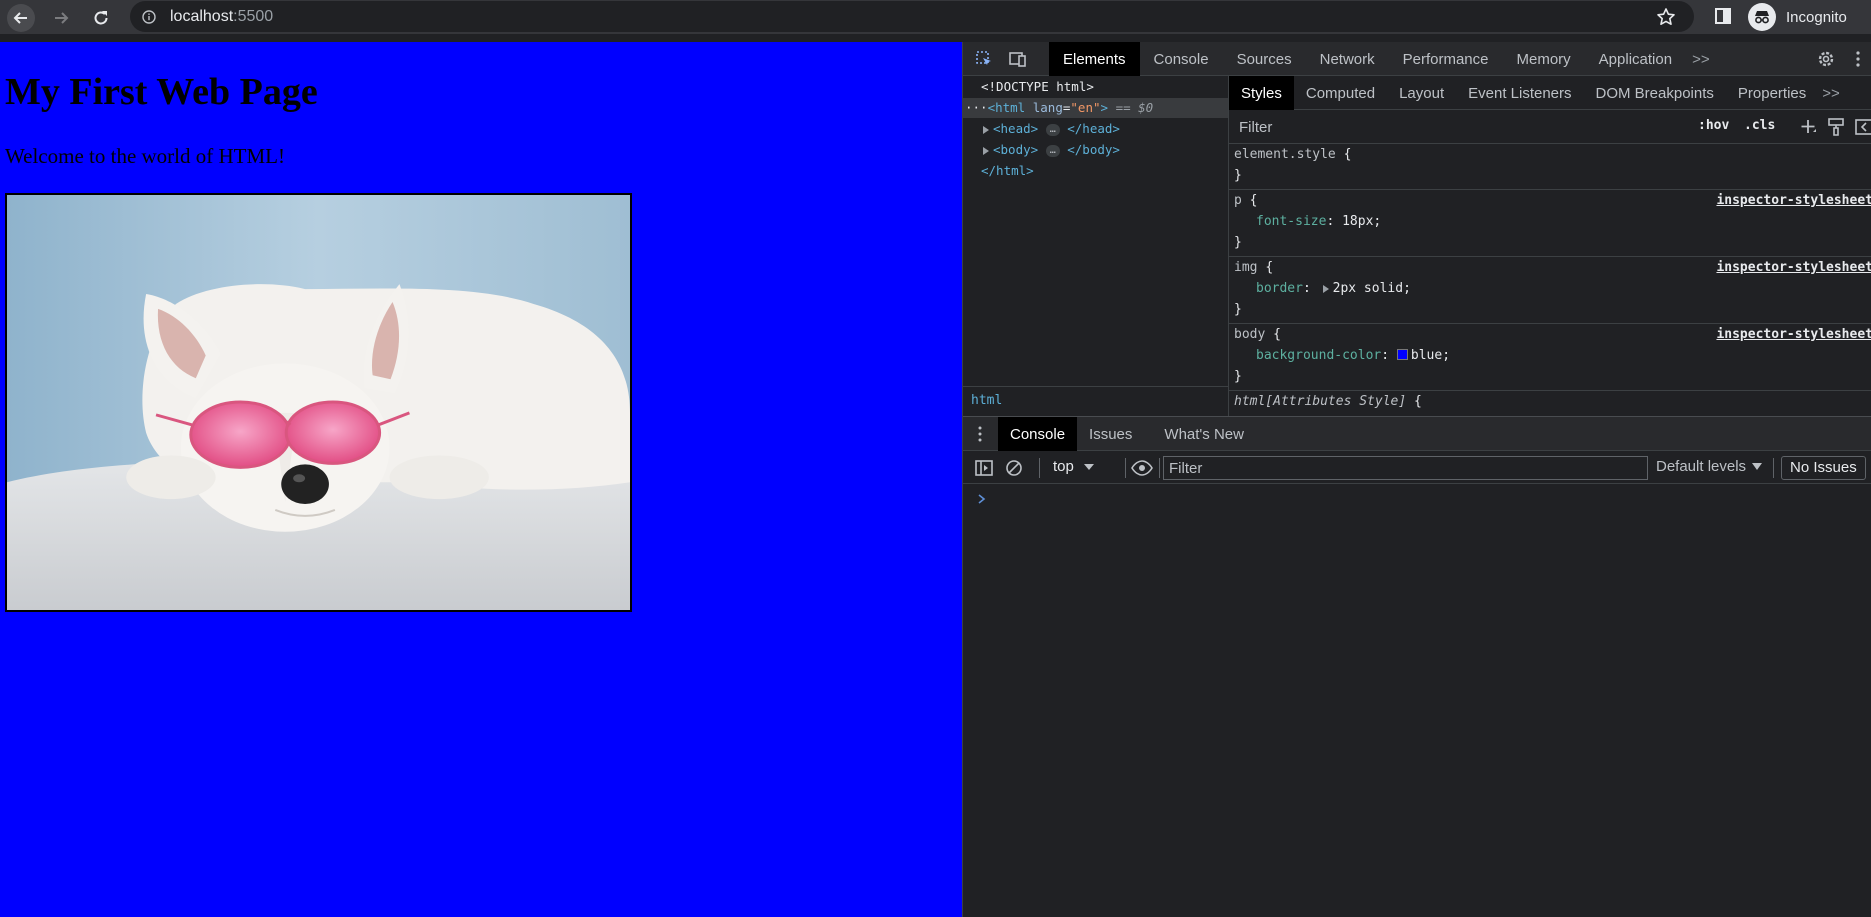  What do you see at coordinates (1808, 127) in the screenshot?
I see `plus-icon` at bounding box center [1808, 127].